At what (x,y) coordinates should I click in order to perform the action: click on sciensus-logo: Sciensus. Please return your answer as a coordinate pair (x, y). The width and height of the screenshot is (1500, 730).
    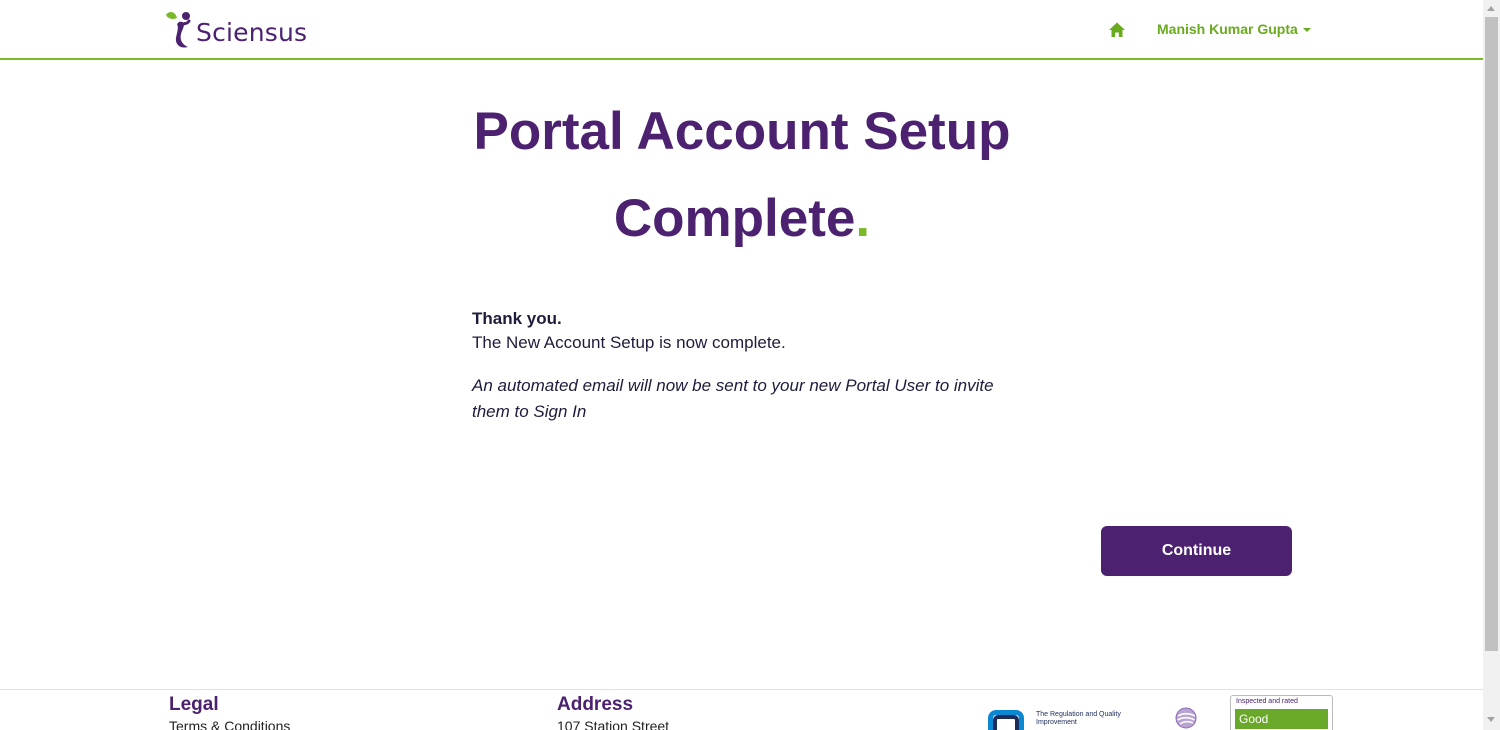
    Looking at the image, I should click on (235, 29).